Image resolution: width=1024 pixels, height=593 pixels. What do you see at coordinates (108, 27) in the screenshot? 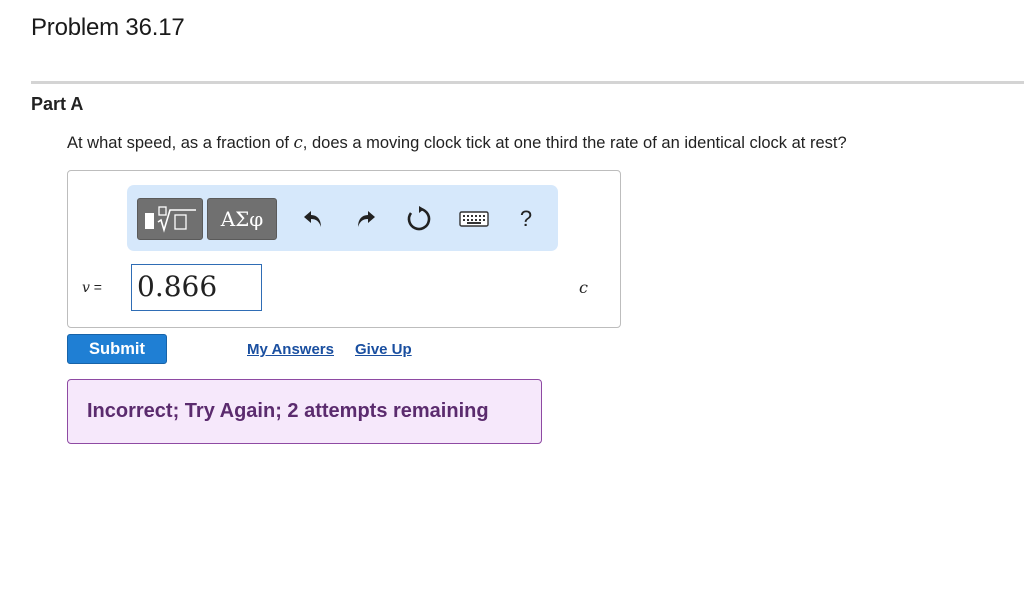
I see `problem-title: Problem 36.17` at bounding box center [108, 27].